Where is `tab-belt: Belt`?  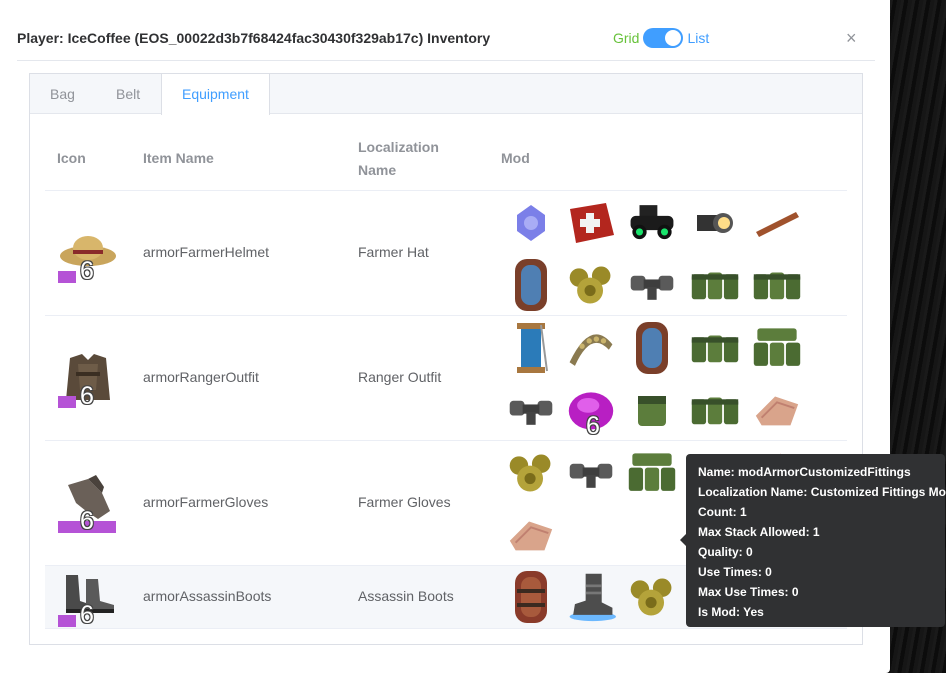
tab-belt: Belt is located at coordinates (128, 94).